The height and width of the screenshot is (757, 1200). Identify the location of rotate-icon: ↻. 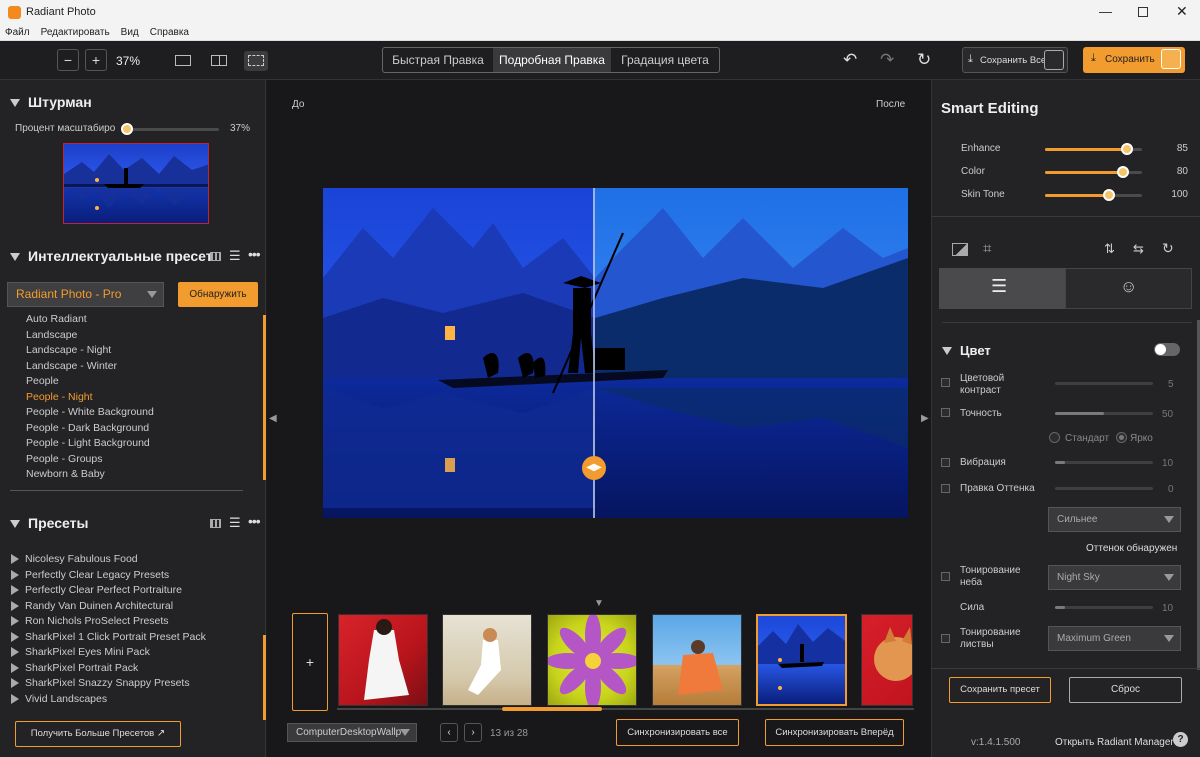
(1168, 248).